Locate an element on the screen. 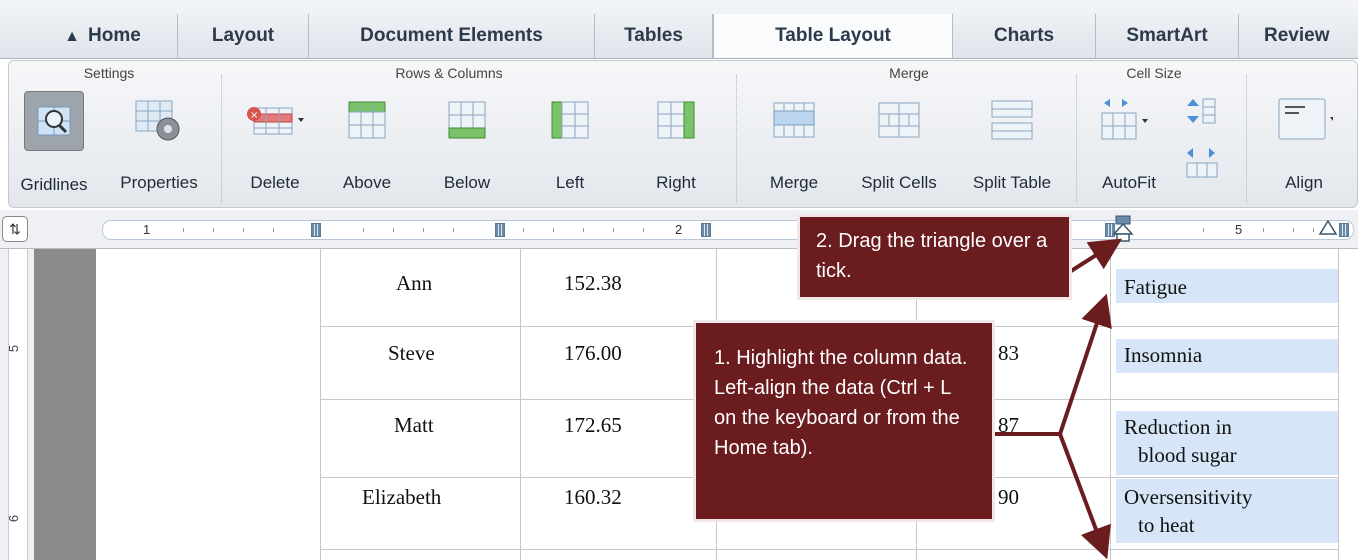 The width and height of the screenshot is (1358, 560). callout-arrows is located at coordinates (1059, 399).